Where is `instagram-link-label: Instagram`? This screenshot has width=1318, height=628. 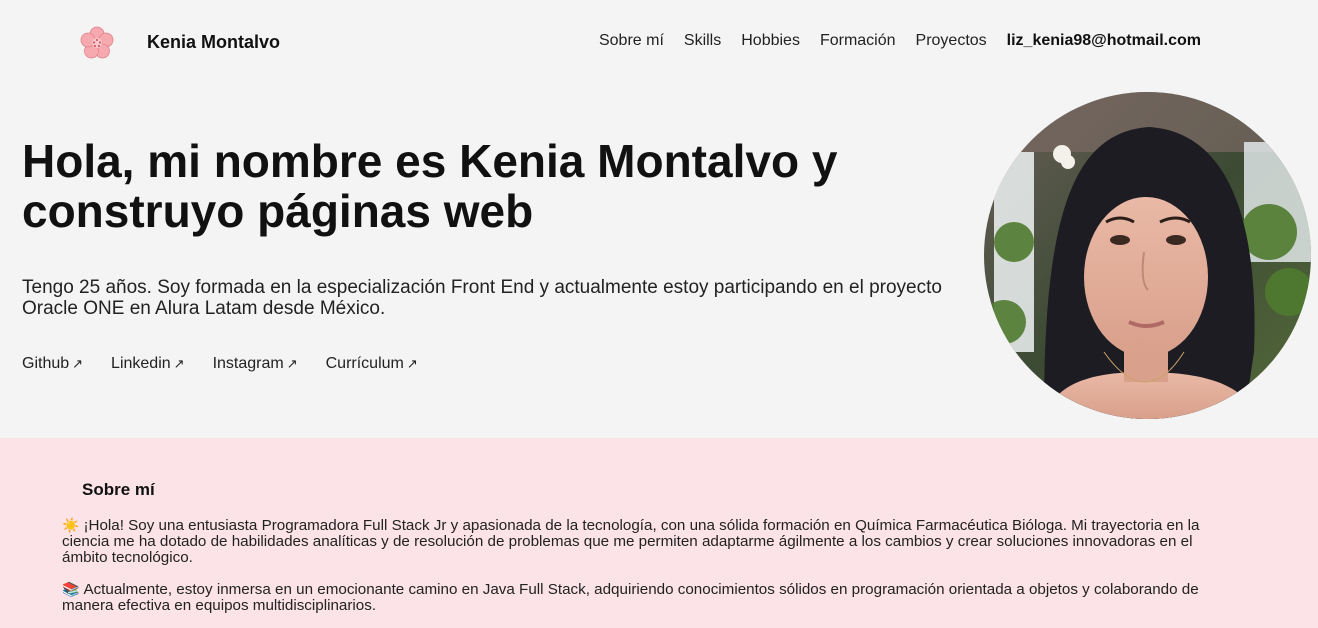 instagram-link-label: Instagram is located at coordinates (248, 363).